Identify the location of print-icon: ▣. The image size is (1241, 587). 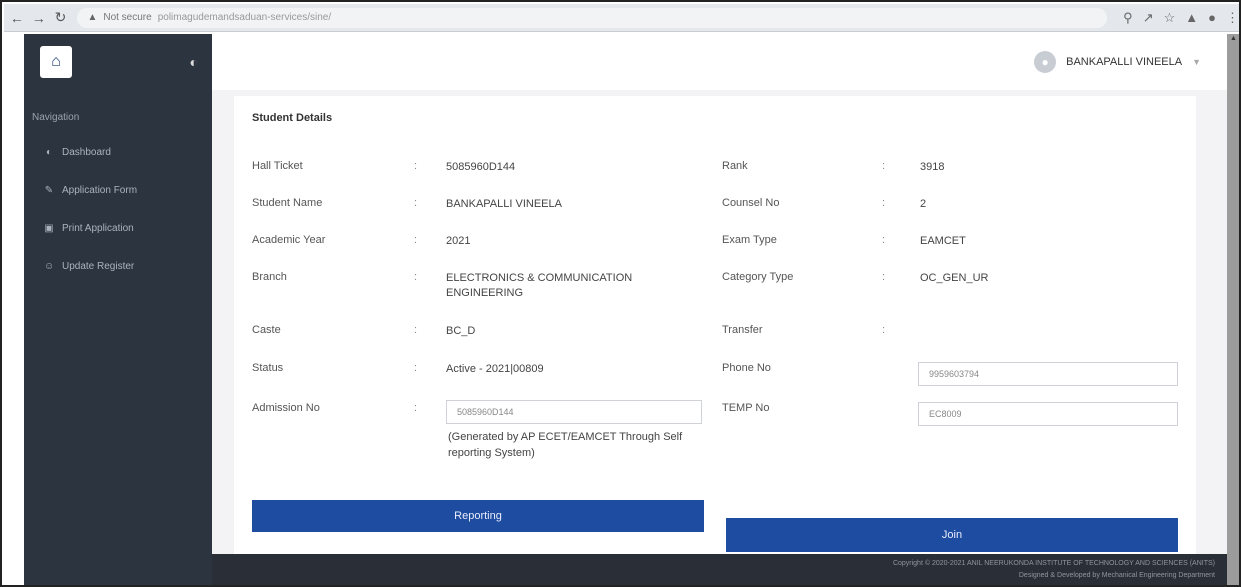
(49, 228).